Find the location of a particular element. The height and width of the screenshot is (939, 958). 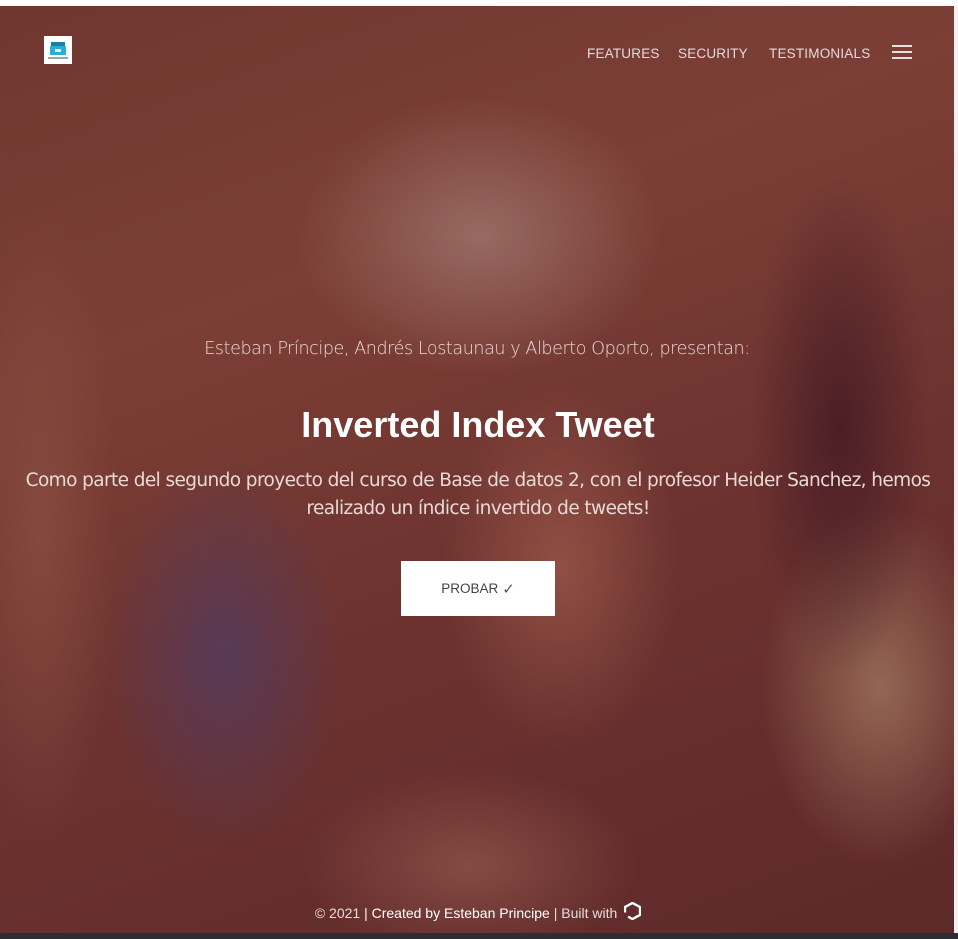

nav-link-testimonials: TESTIMONIALS is located at coordinates (819, 53).